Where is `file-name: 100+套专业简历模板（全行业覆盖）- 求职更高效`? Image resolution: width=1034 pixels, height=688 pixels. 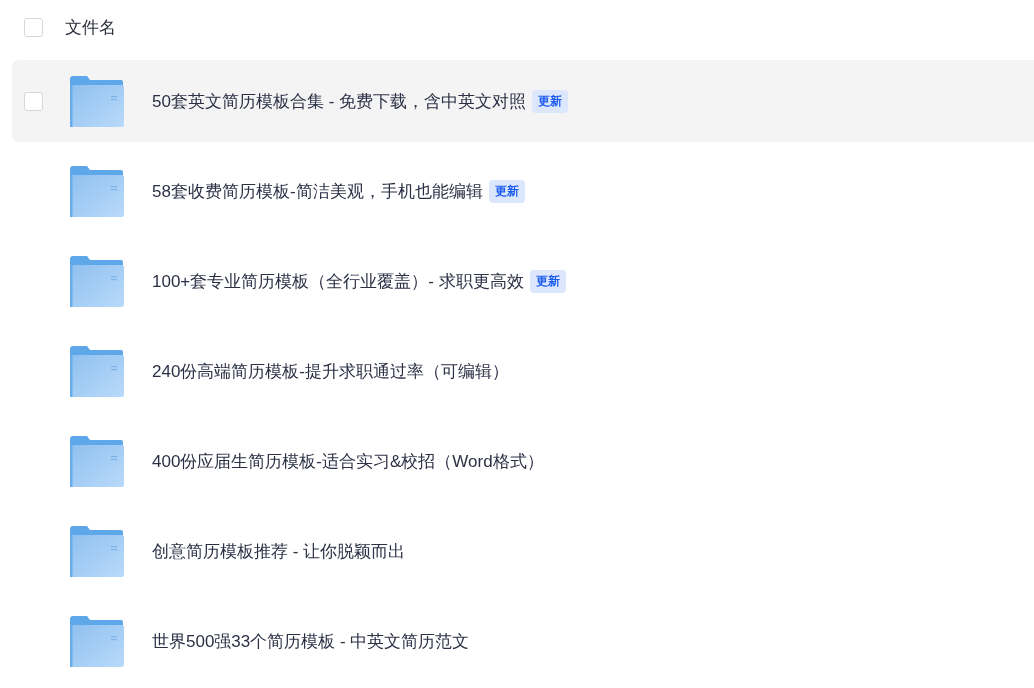
file-name: 100+套专业简历模板（全行业覆盖）- 求职更高效 is located at coordinates (338, 281).